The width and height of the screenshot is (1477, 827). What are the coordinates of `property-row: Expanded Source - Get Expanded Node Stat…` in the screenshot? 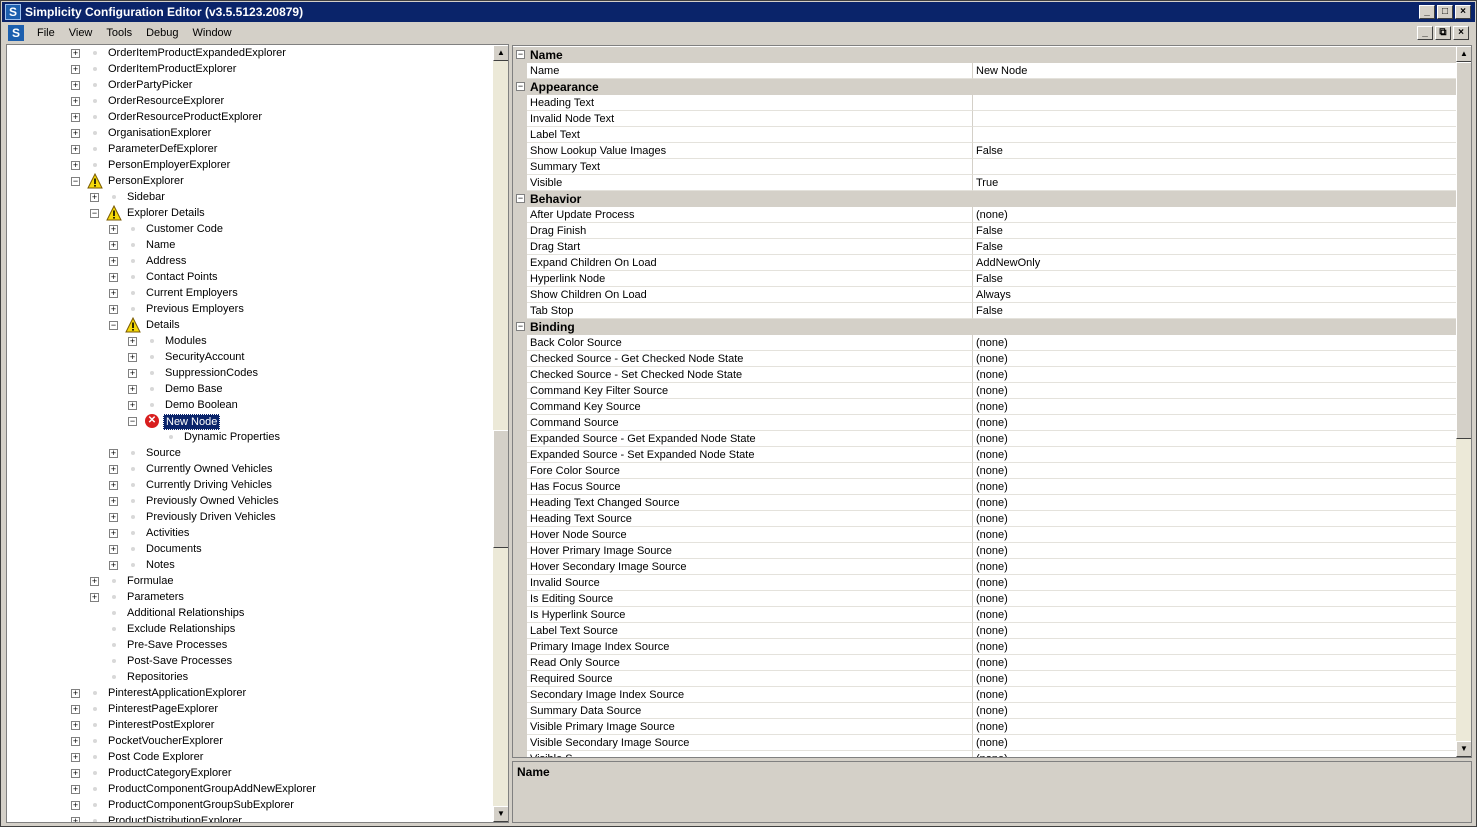 It's located at (984, 439).